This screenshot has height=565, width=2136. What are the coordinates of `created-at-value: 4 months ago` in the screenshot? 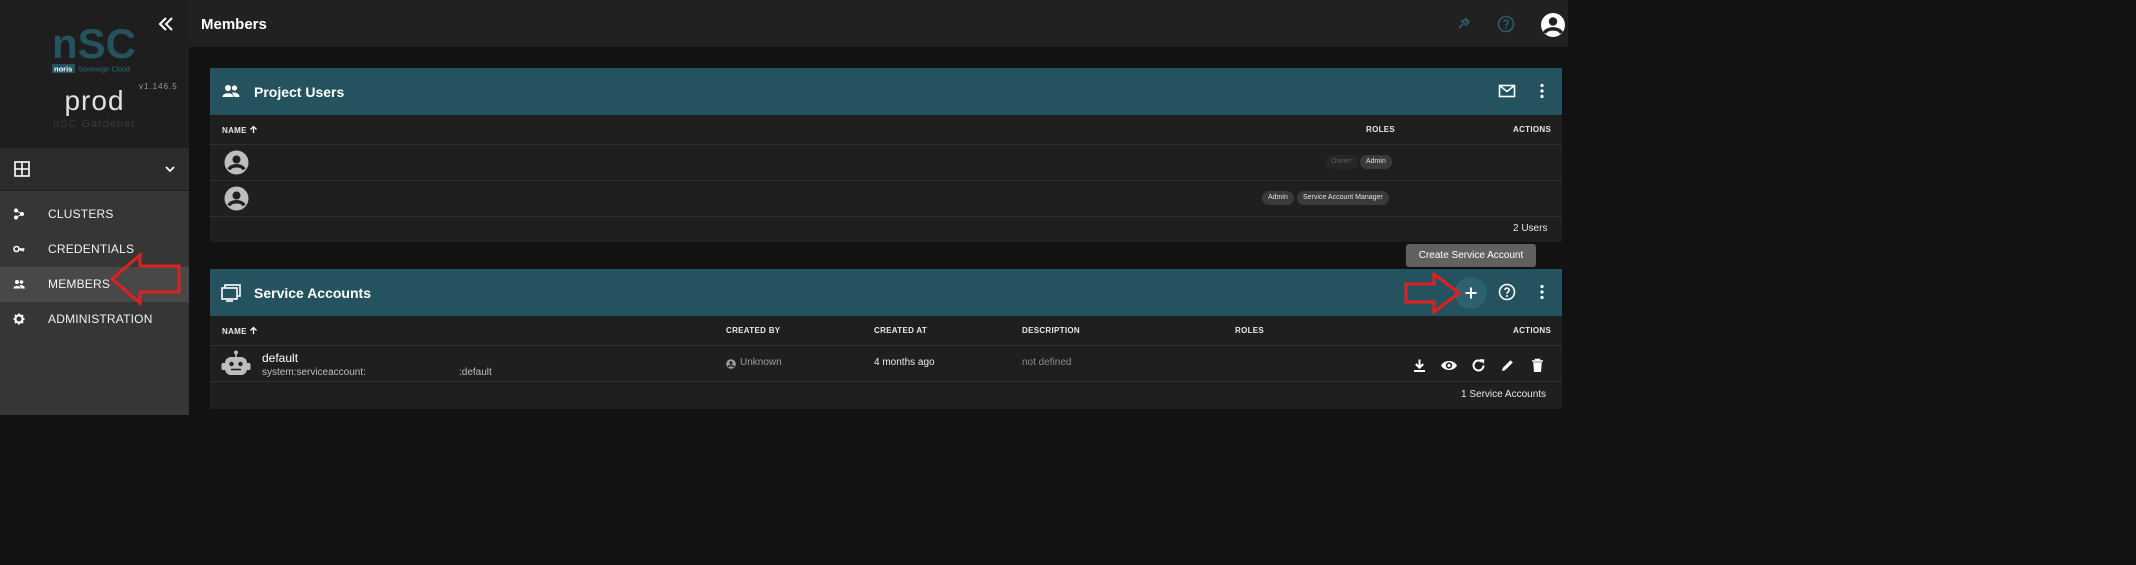 It's located at (904, 362).